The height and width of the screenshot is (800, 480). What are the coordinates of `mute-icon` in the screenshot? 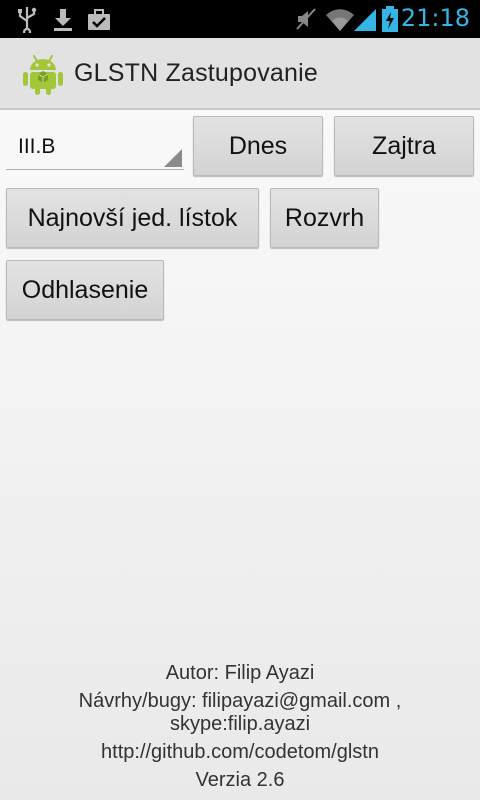 It's located at (306, 19).